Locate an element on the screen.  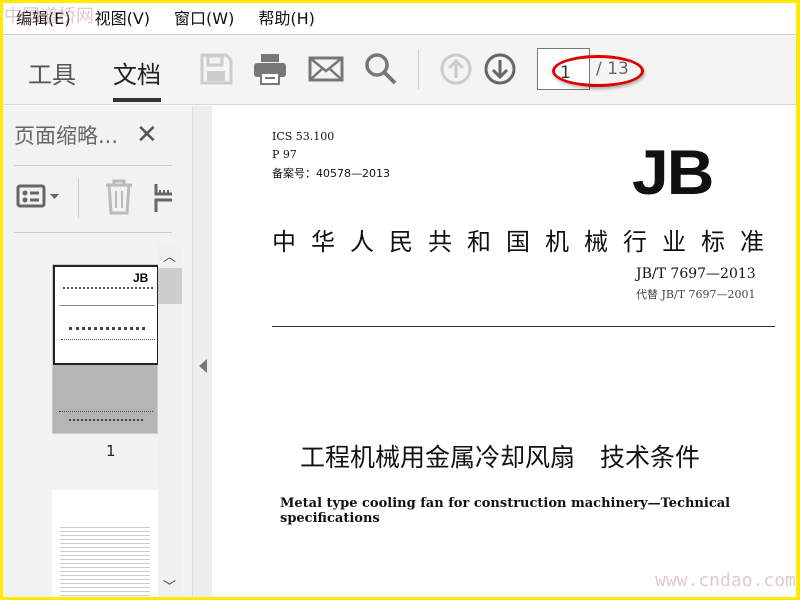
search-icon is located at coordinates (381, 69).